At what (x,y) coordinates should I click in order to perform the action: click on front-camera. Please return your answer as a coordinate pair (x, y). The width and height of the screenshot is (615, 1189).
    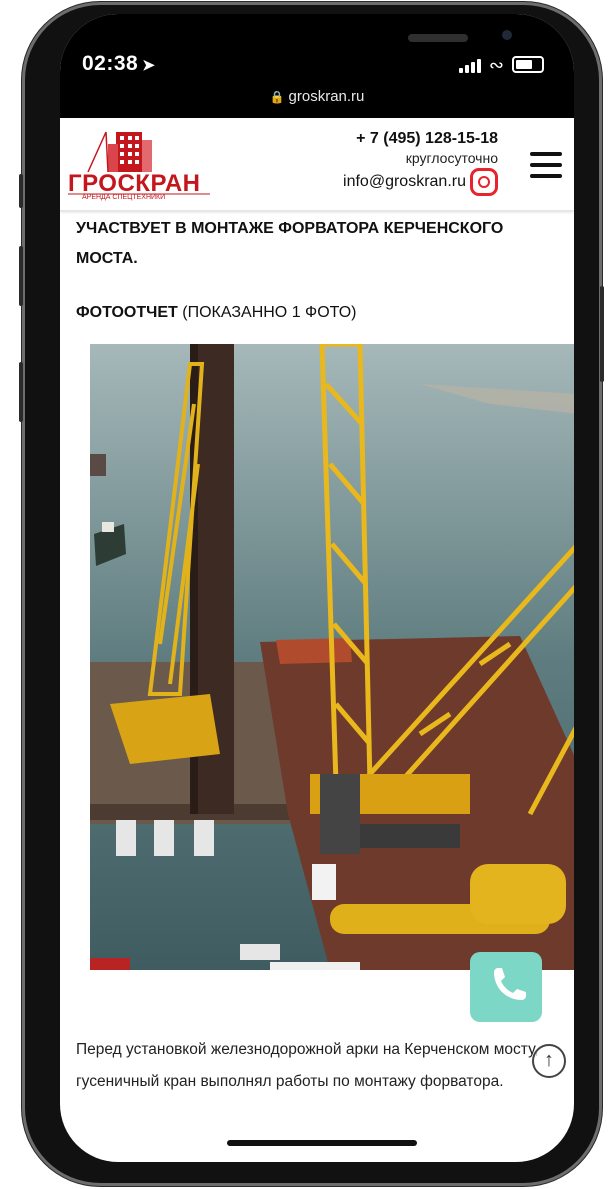
    Looking at the image, I should click on (507, 35).